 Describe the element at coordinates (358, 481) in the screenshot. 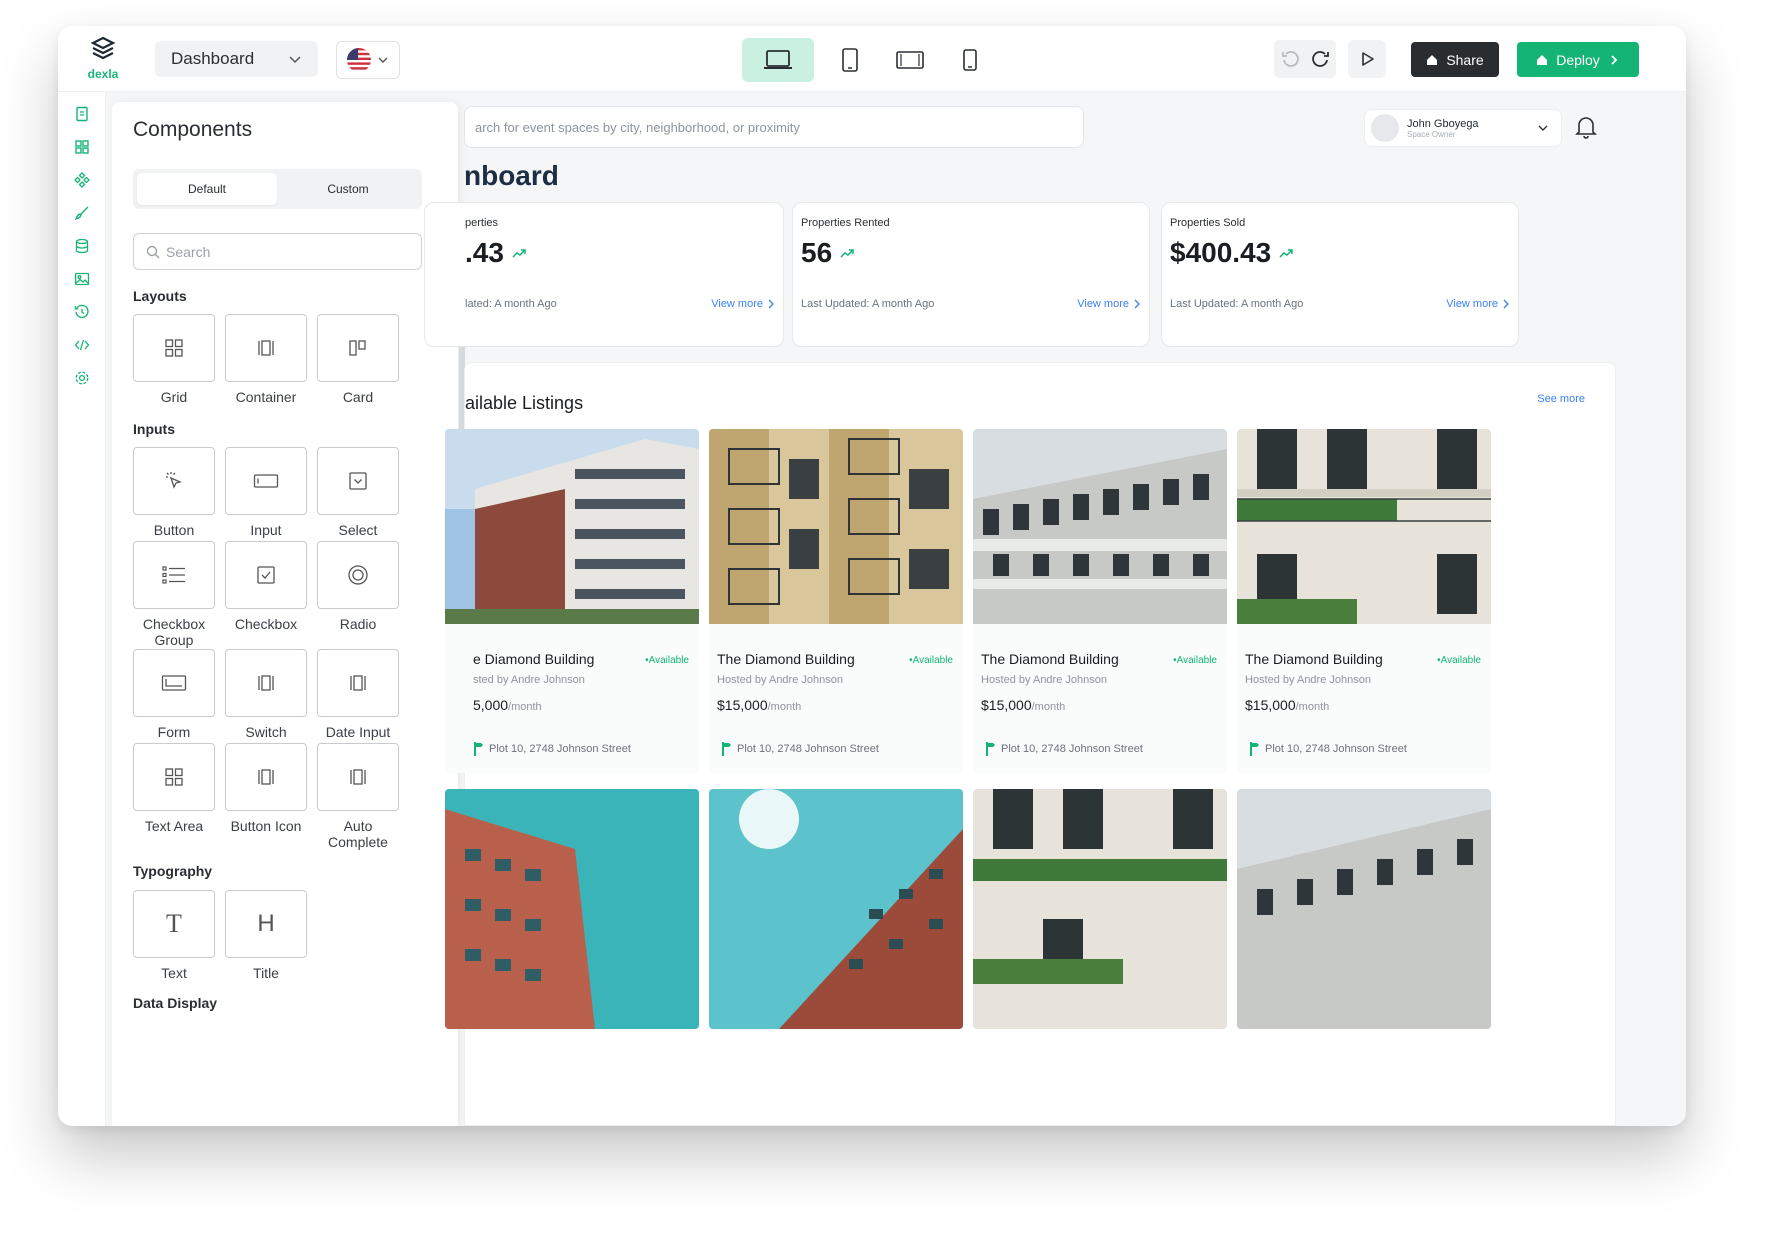

I see `select-icon` at that location.